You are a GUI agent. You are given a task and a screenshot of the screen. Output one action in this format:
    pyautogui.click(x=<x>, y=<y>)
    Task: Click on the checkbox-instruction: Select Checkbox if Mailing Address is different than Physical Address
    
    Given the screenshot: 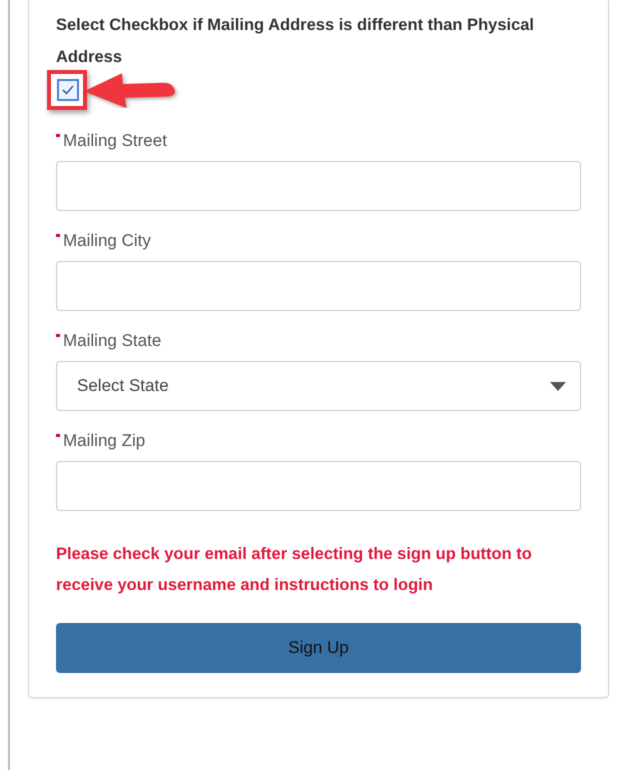 What is the action you would take?
    pyautogui.click(x=296, y=41)
    